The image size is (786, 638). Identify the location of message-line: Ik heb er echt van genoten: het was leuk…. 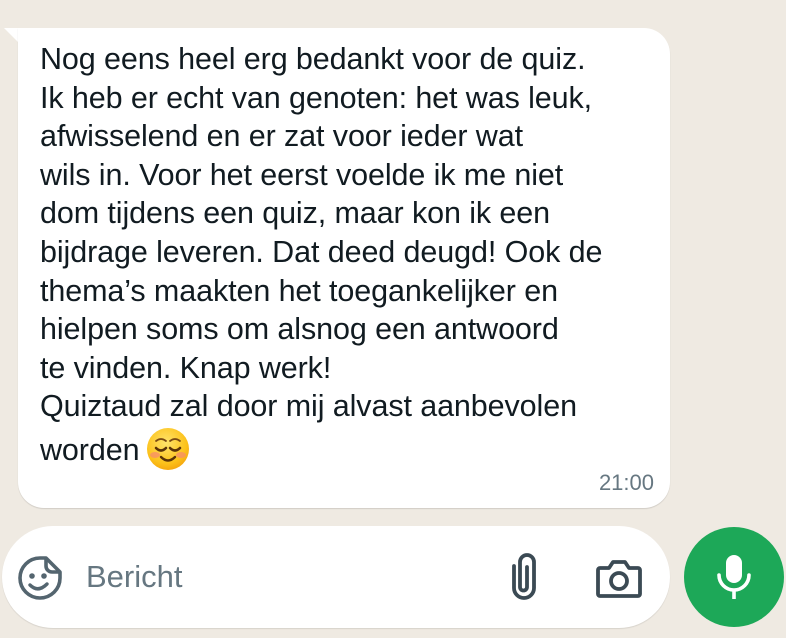
(316, 97).